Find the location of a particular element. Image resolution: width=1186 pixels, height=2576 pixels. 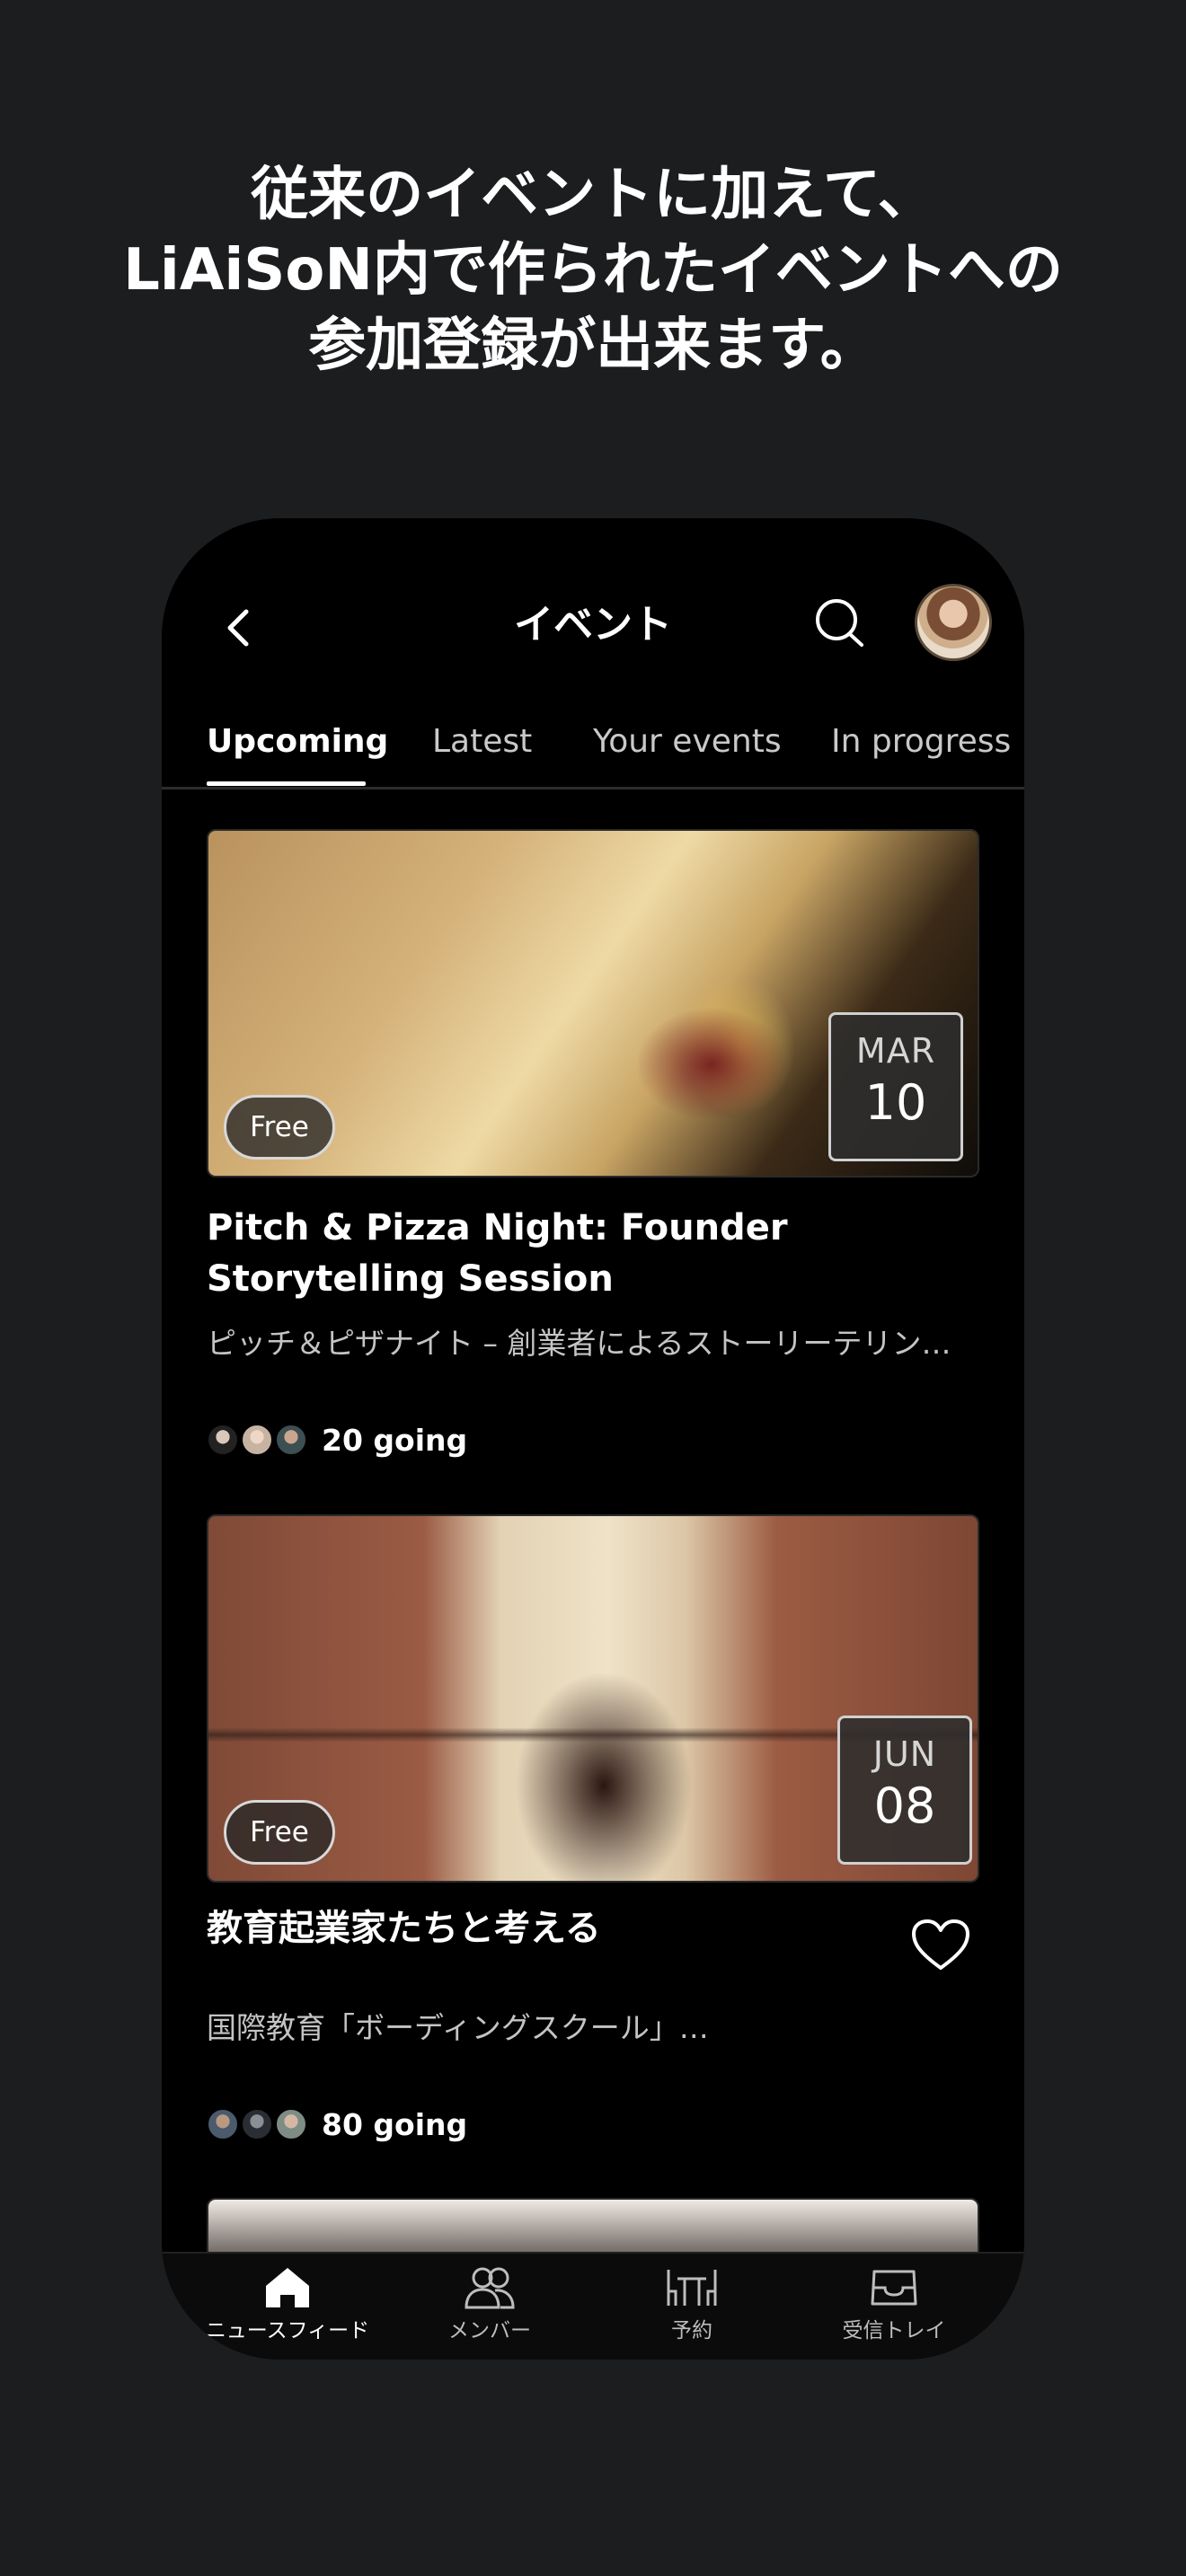

attendee-summary: 20 going is located at coordinates (337, 1440).